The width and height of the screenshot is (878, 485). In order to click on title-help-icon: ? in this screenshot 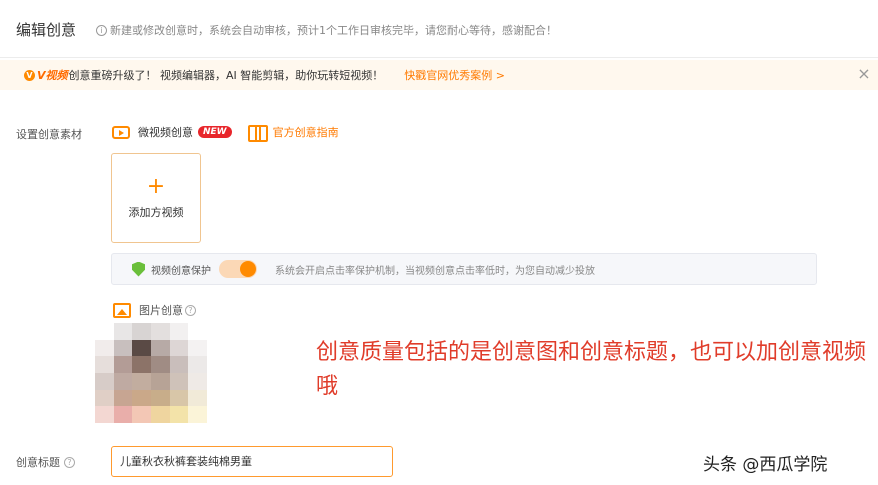, I will do `click(69, 462)`.